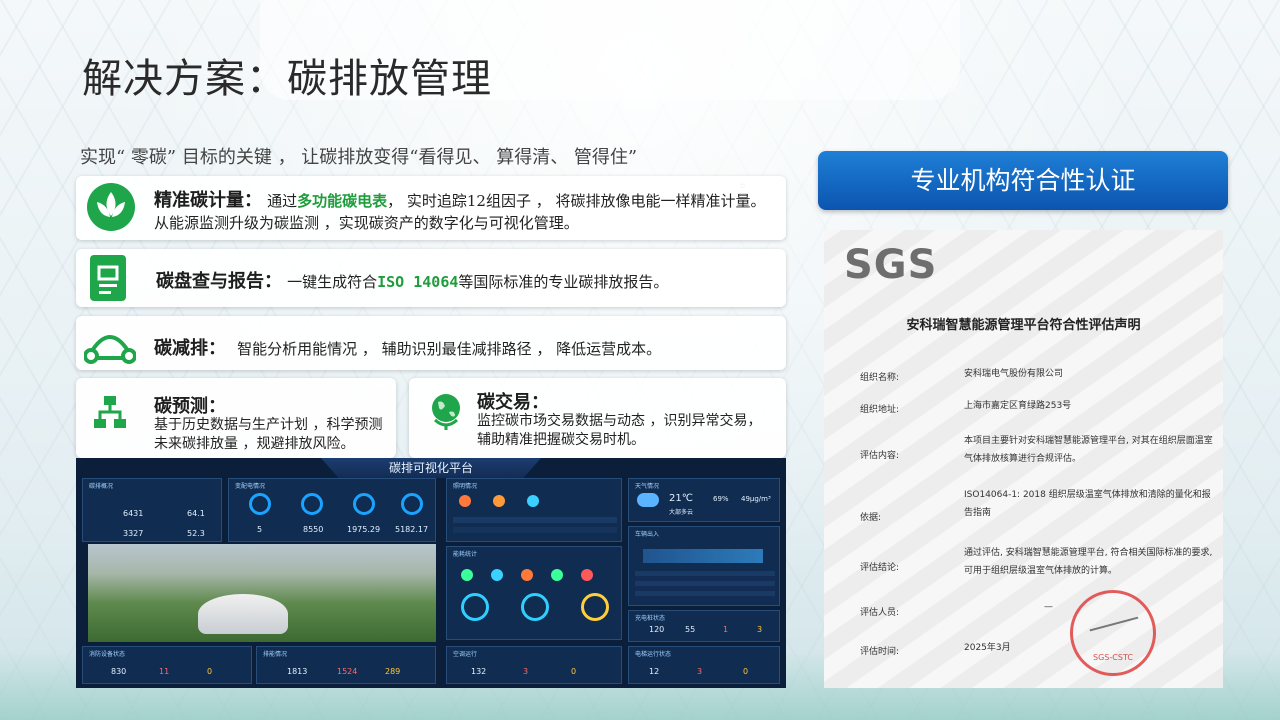 This screenshot has width=1280, height=720. I want to click on card-heading: 碳交易：, so click(513, 402).